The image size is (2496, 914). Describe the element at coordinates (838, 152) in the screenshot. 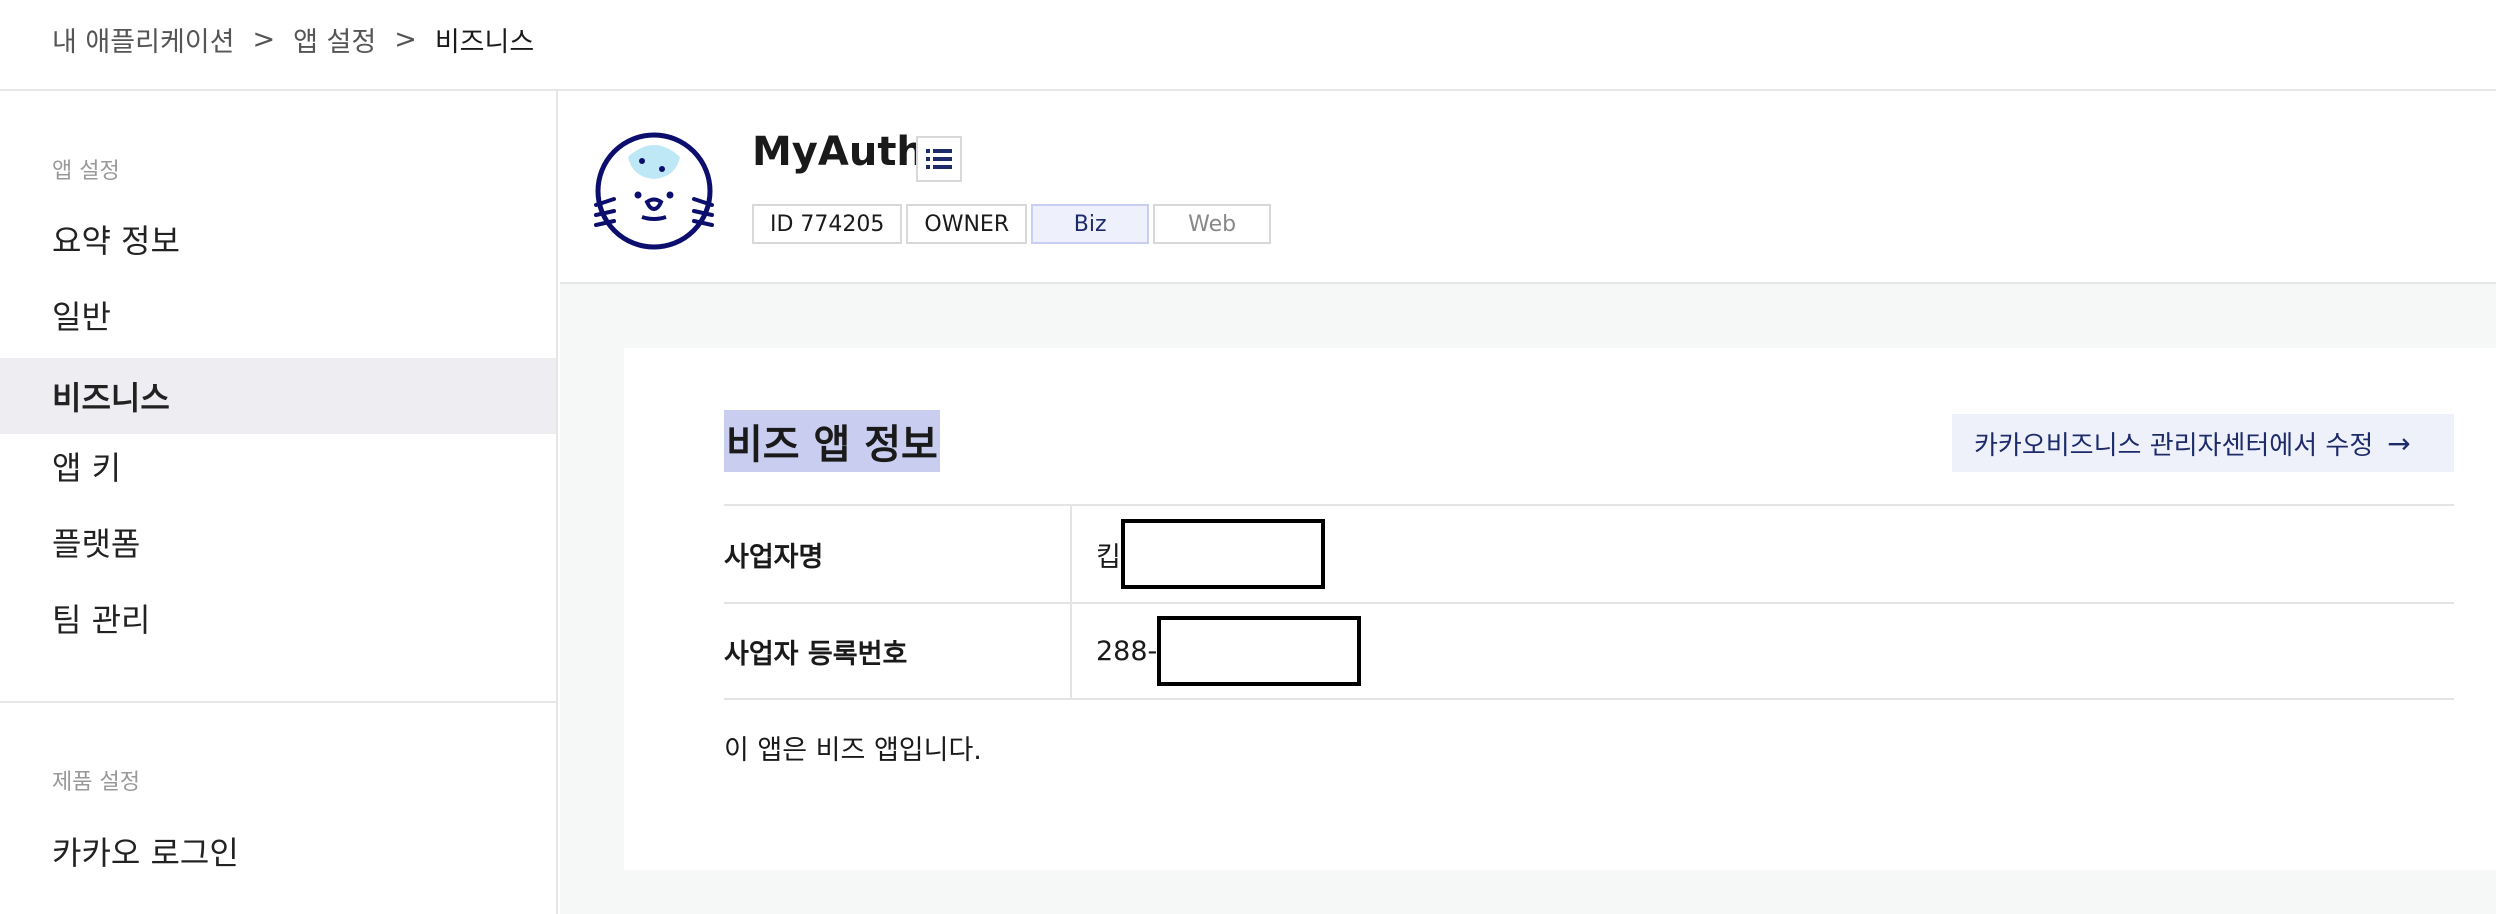

I see `app-name: MyAuth` at that location.